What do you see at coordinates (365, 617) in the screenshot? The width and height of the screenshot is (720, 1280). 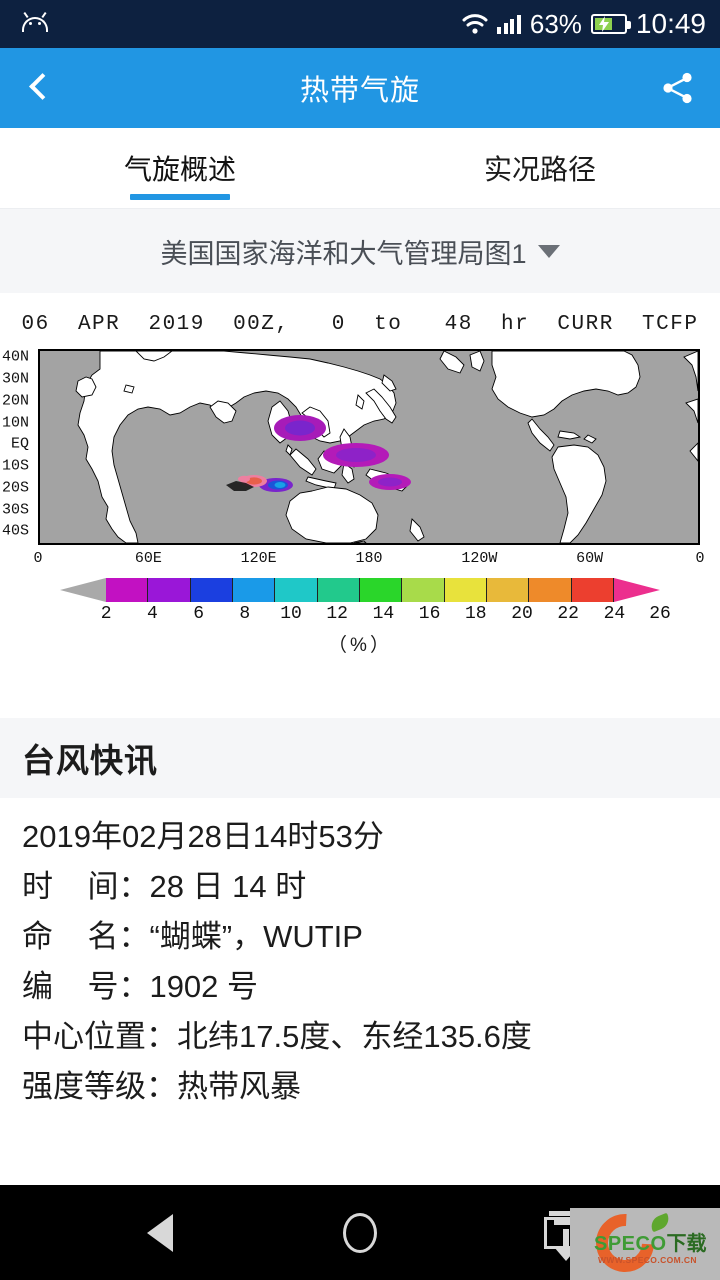 I see `colorbar-tick-labels: 2 4 6 8 10 12 14 16 18 20 22 24 26` at bounding box center [365, 617].